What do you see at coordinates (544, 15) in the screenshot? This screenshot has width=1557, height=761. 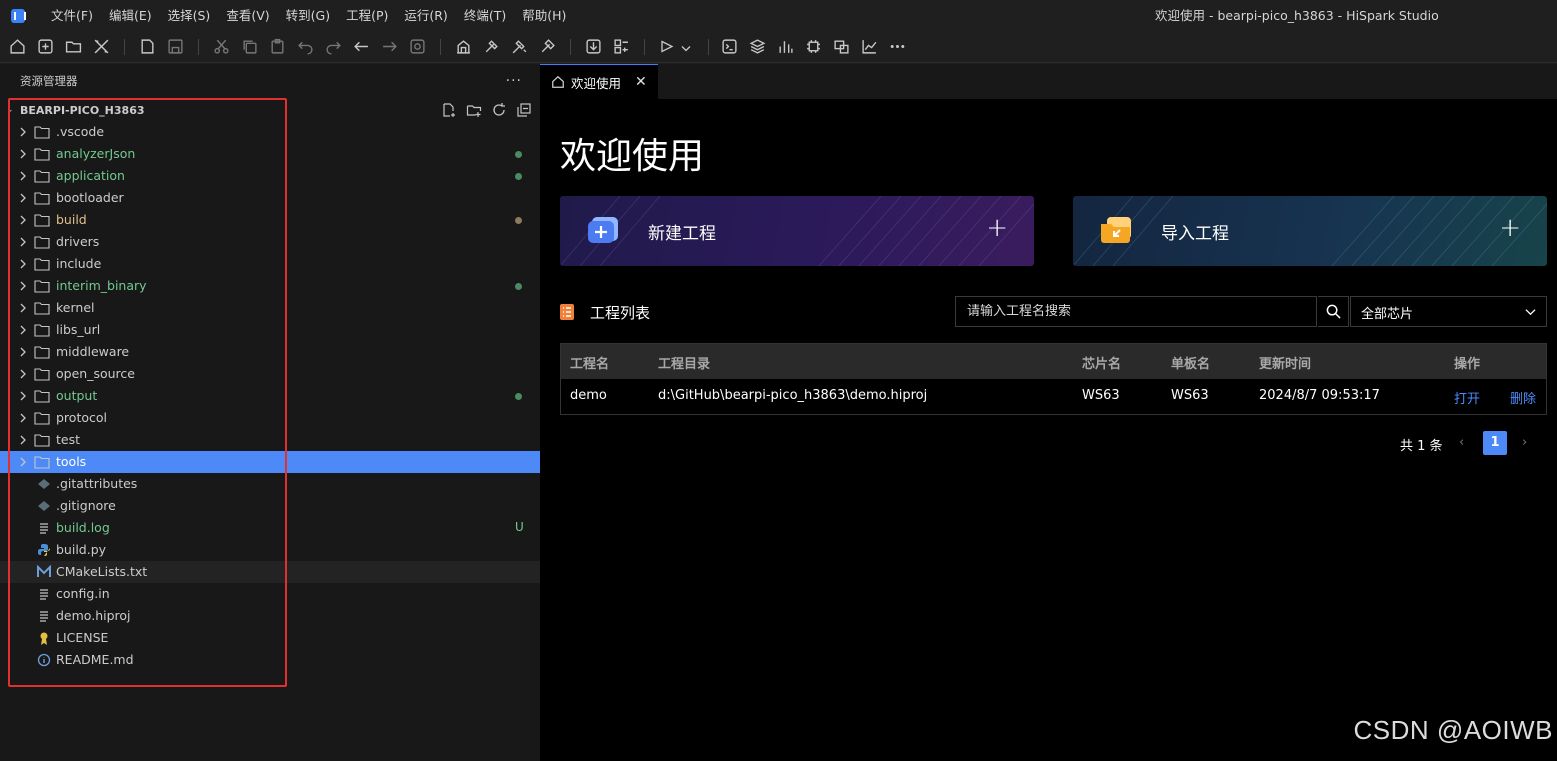 I see `menu-help: 帮助(H)` at bounding box center [544, 15].